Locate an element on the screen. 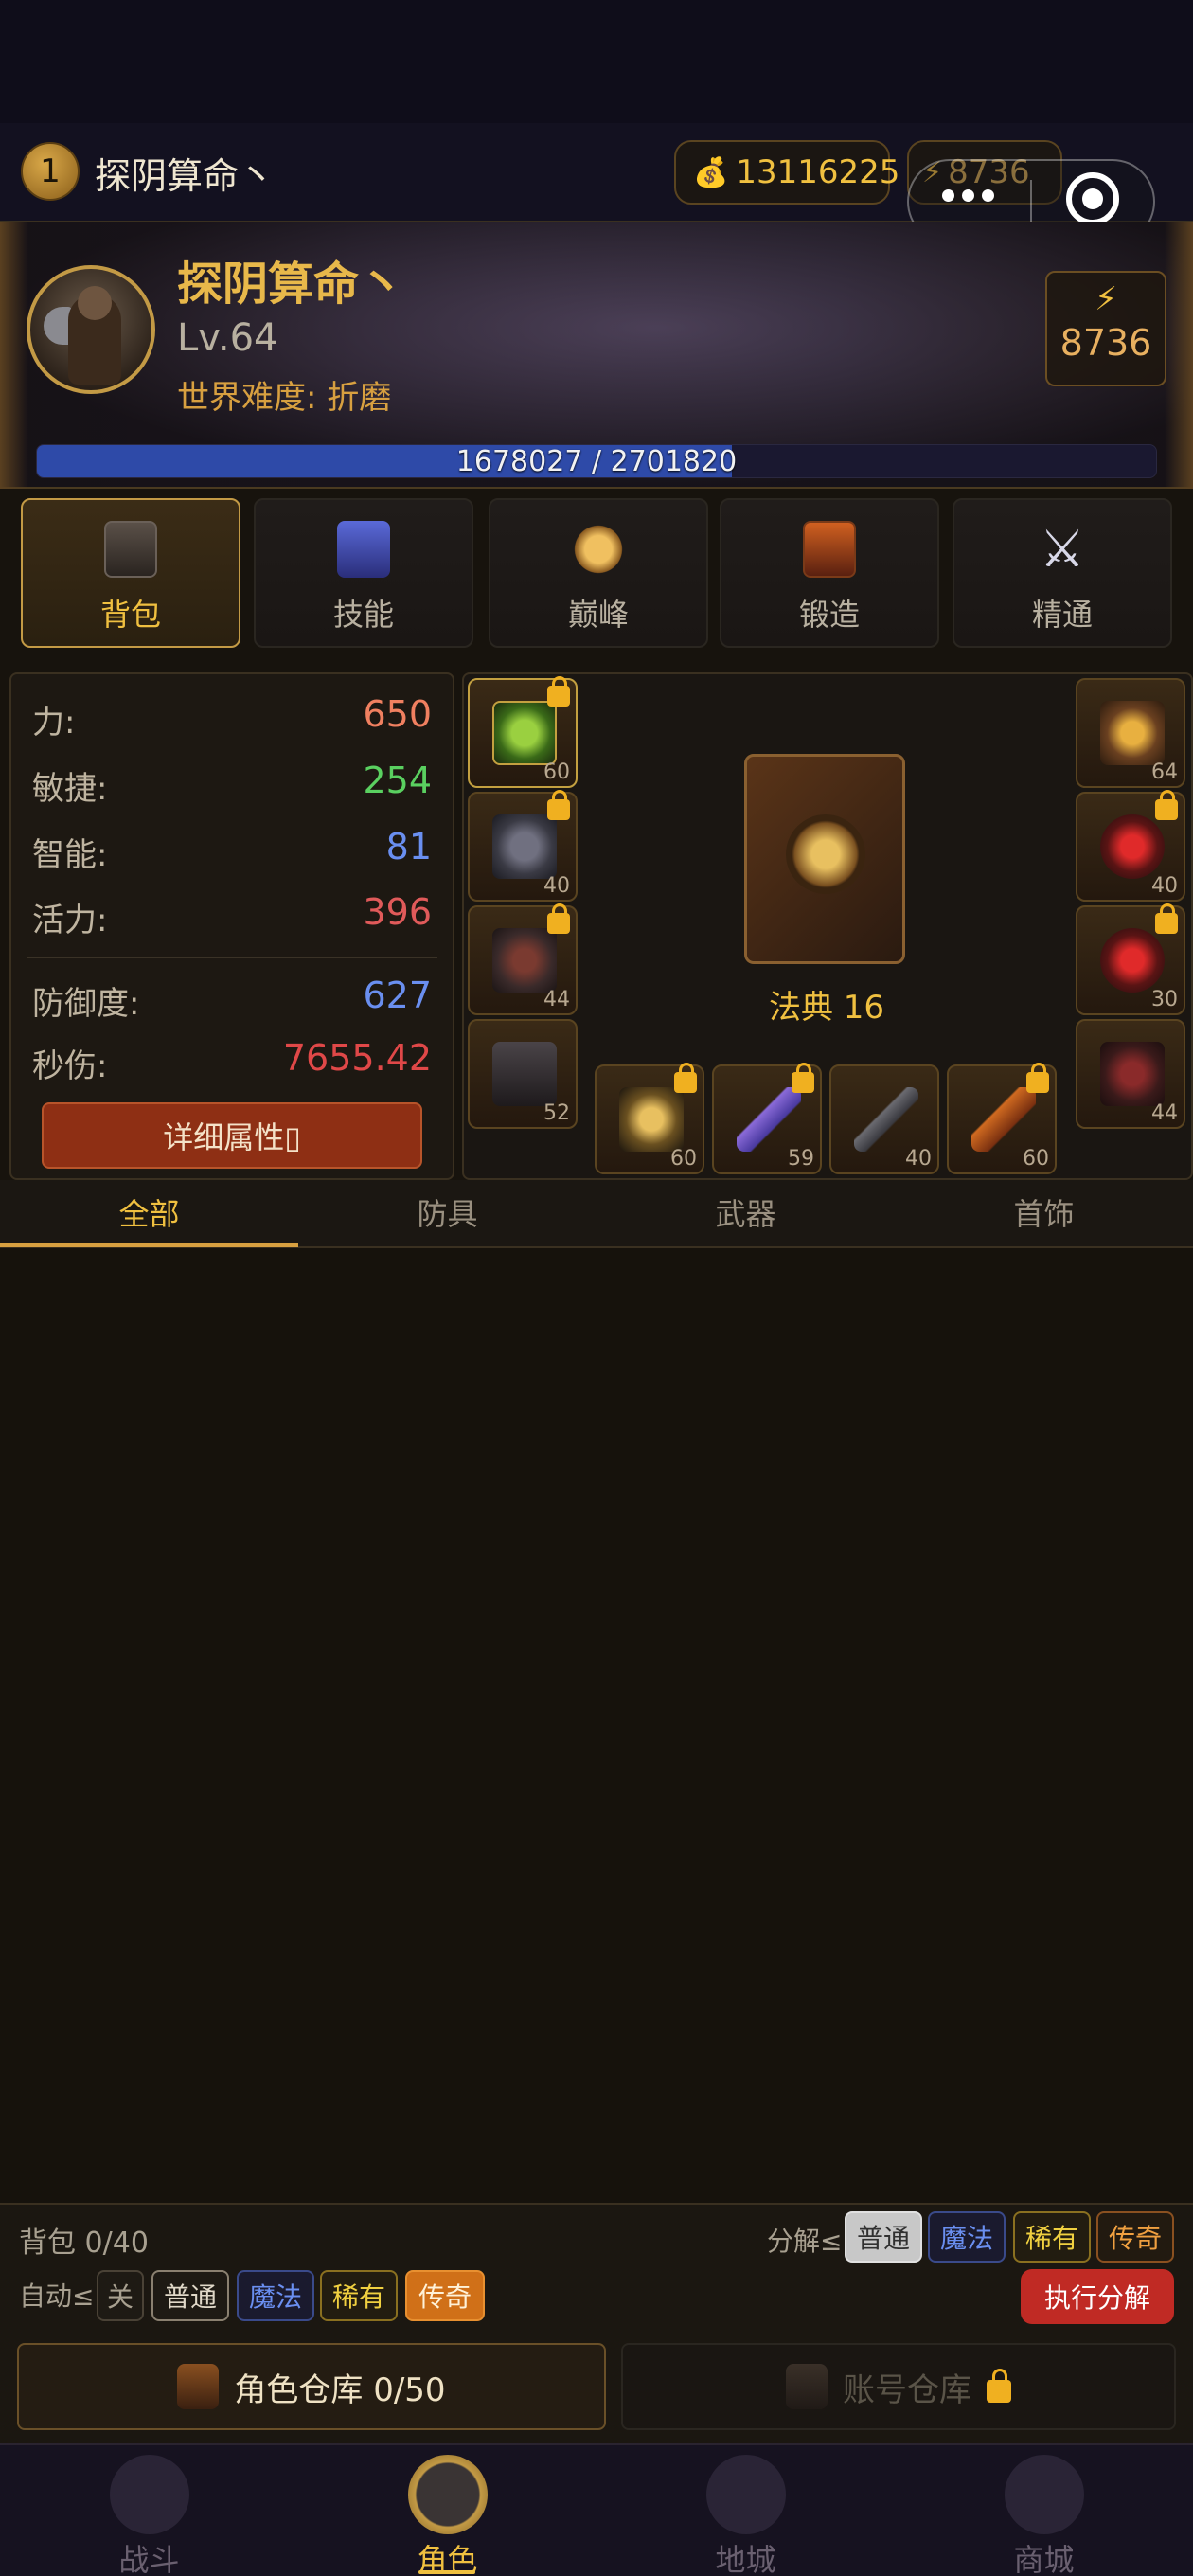 Image resolution: width=1193 pixels, height=2576 pixels. decompose-common: 普通 is located at coordinates (883, 2237).